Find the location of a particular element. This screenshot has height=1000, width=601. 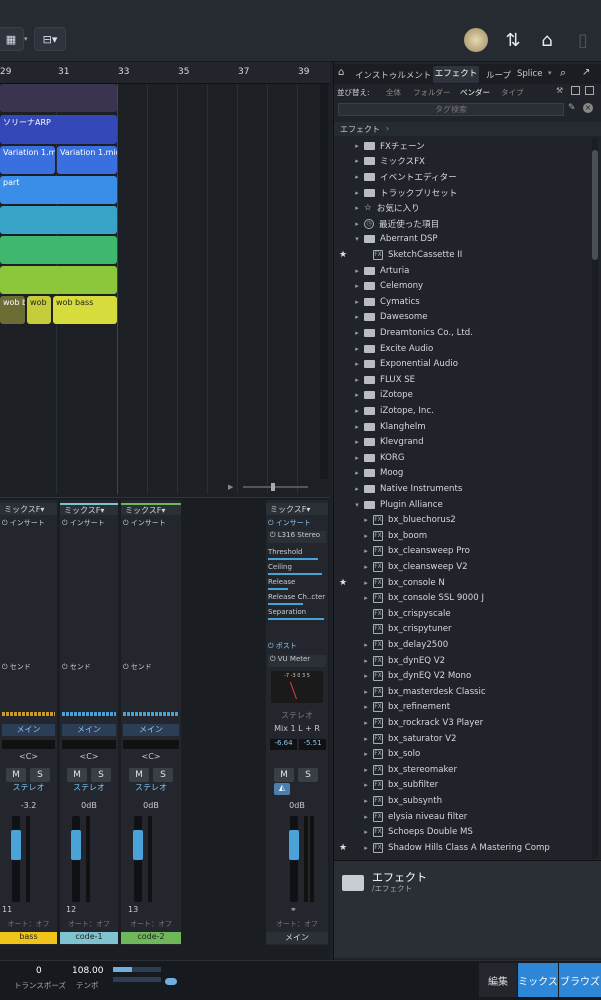

browser-item: ▾ Plugin Alliance is located at coordinates (463, 505).